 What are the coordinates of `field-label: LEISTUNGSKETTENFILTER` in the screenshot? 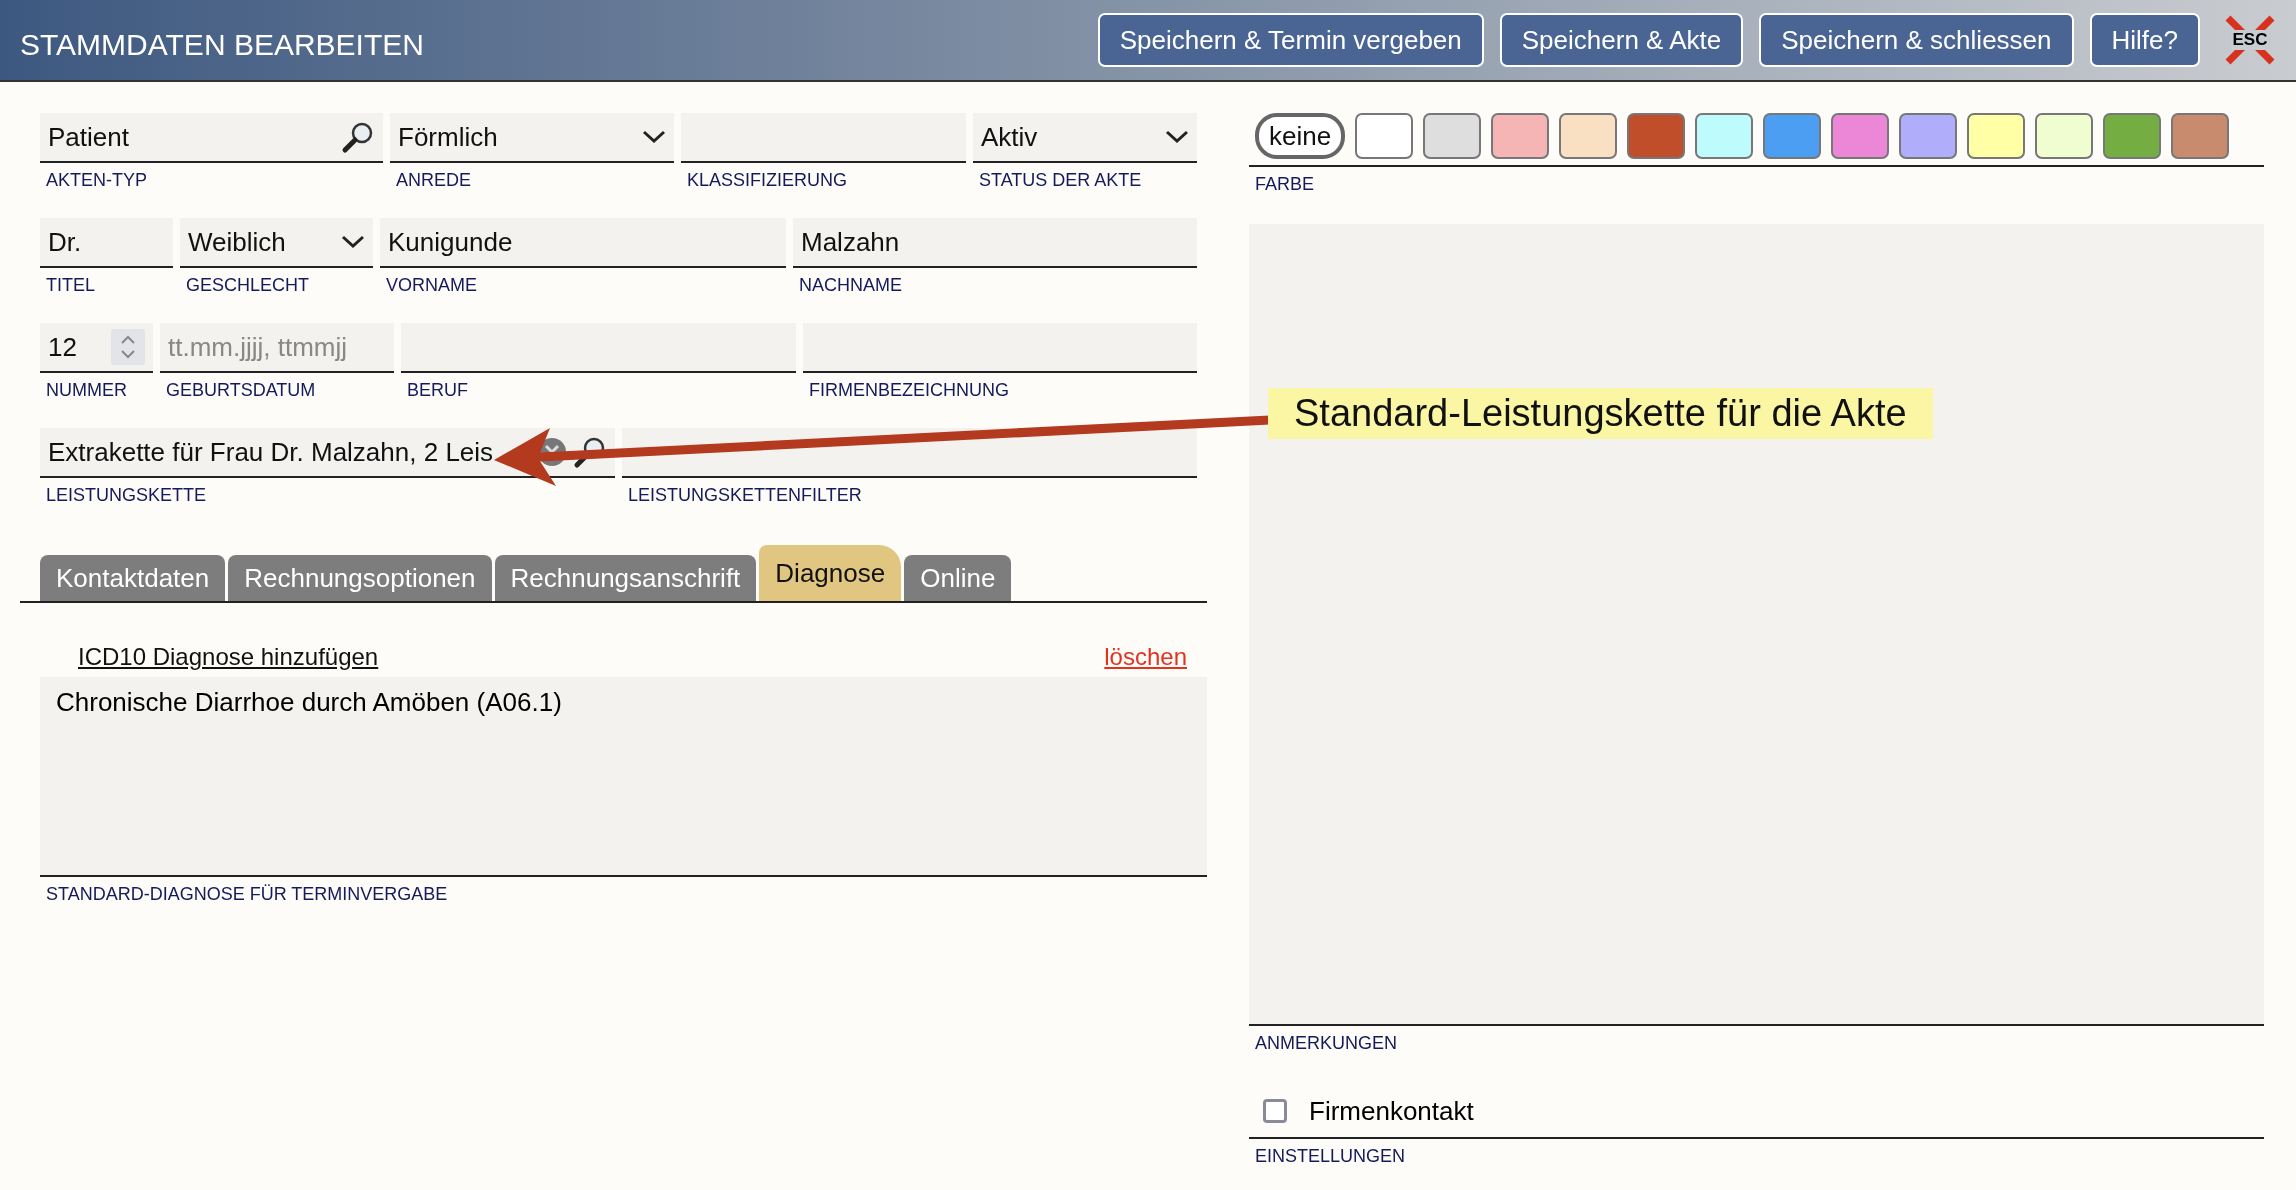 It's located at (745, 496).